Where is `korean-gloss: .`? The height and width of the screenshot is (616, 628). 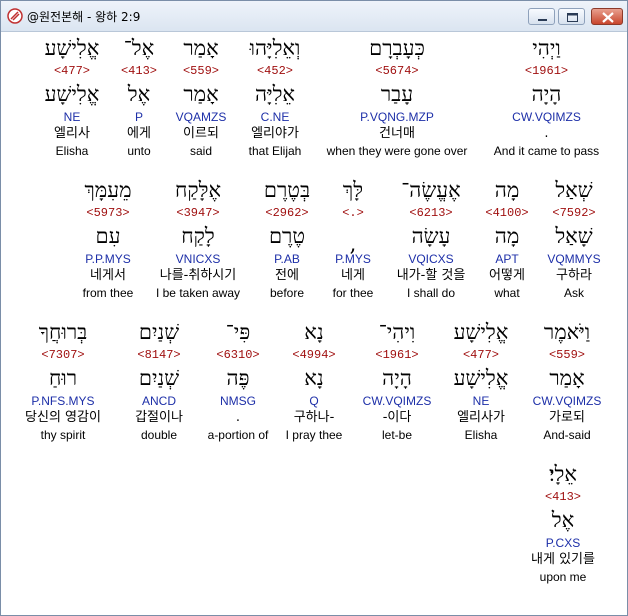 korean-gloss: . is located at coordinates (546, 133).